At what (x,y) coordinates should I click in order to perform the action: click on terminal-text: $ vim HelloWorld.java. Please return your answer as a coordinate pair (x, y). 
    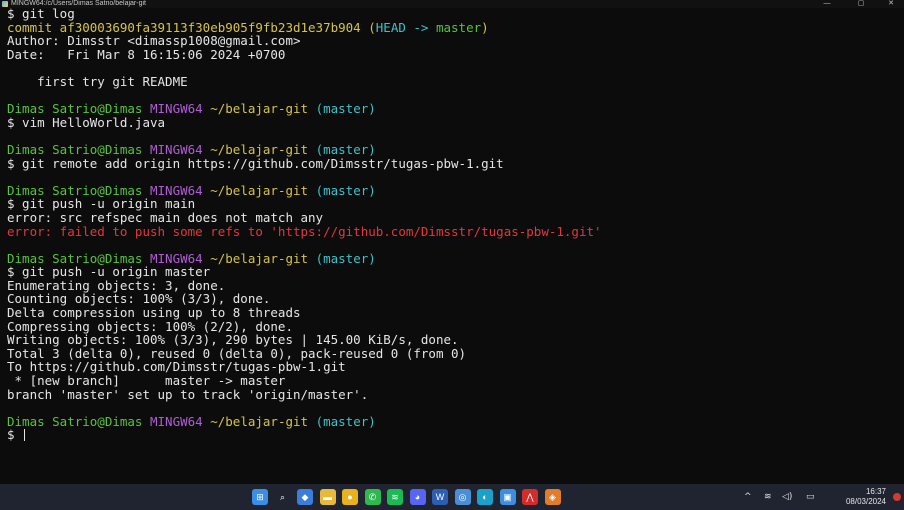
    Looking at the image, I should click on (86, 122).